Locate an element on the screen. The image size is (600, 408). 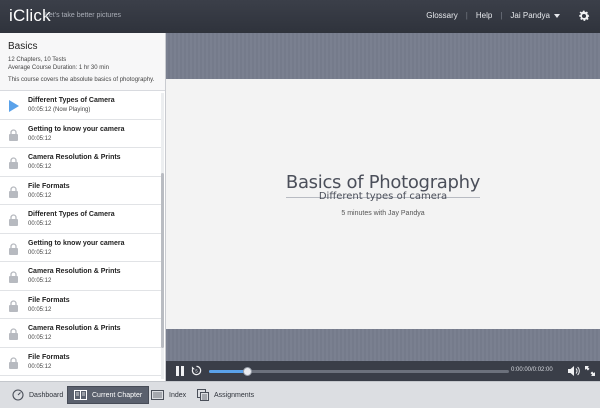
tab-current-chapter: Current Chapter is located at coordinates (108, 395).